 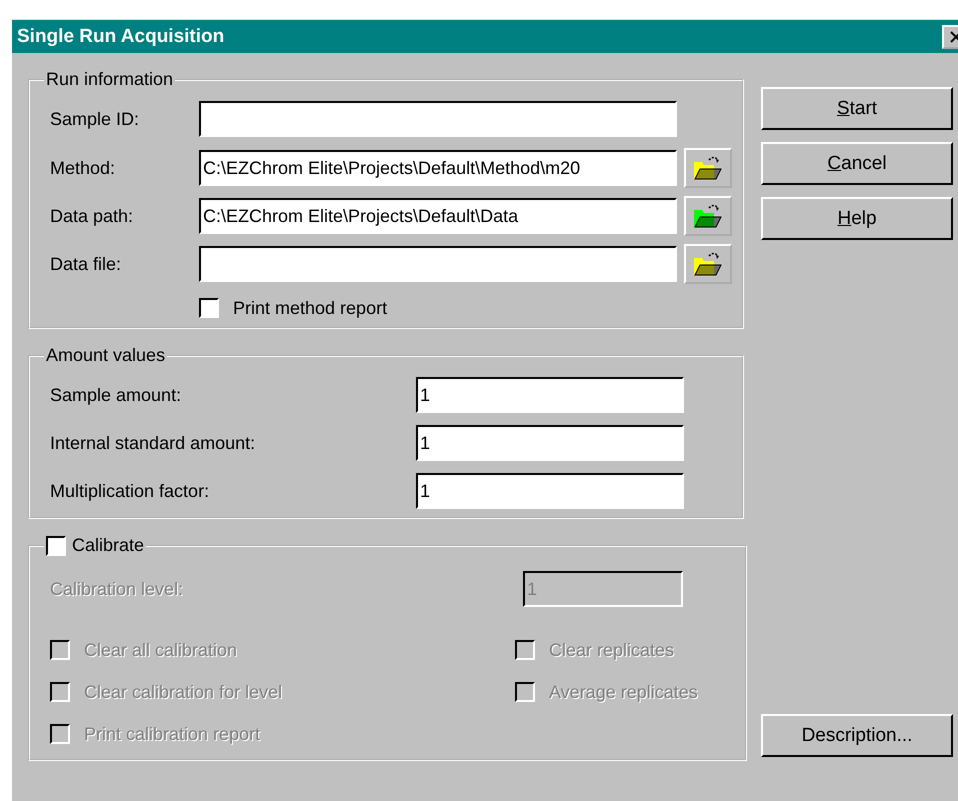 What do you see at coordinates (108, 545) in the screenshot?
I see `group-title: Calibrate` at bounding box center [108, 545].